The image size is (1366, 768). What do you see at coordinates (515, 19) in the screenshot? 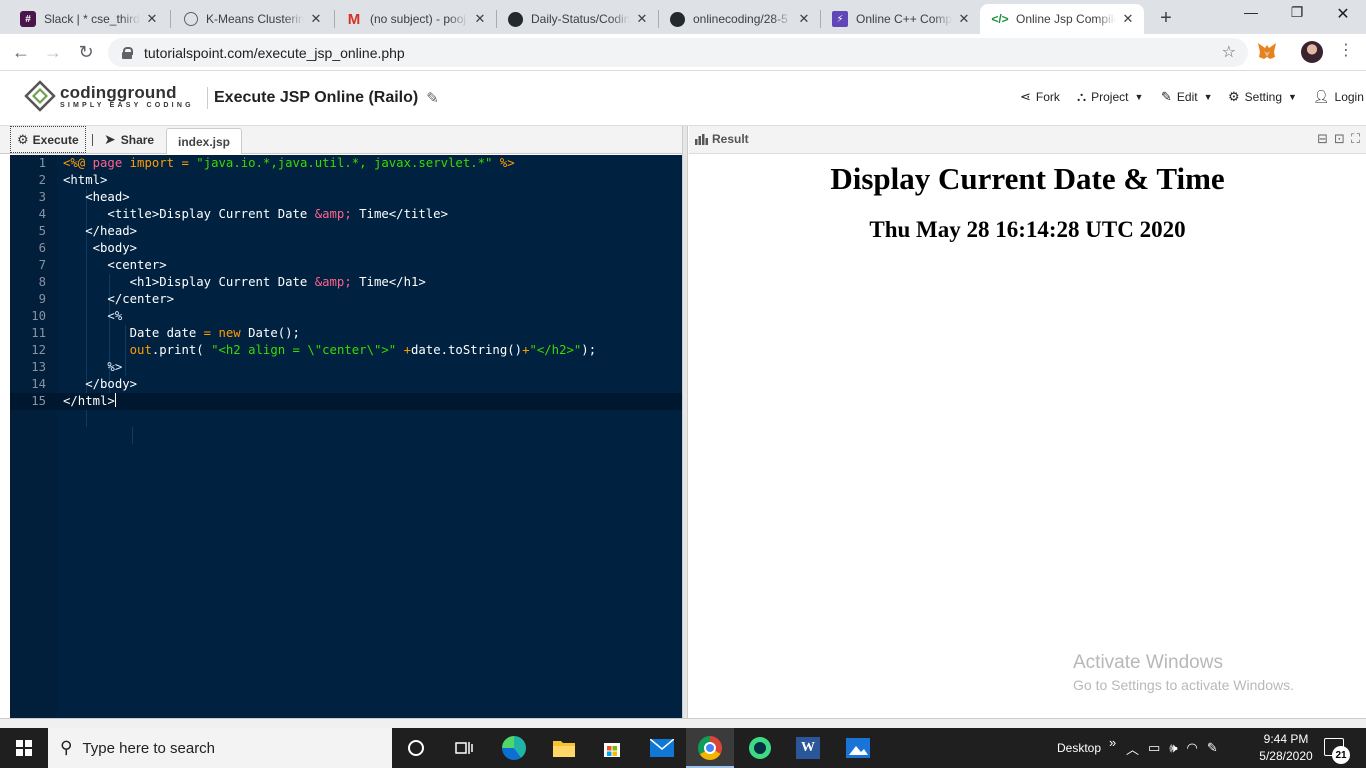
I see `github-icon` at bounding box center [515, 19].